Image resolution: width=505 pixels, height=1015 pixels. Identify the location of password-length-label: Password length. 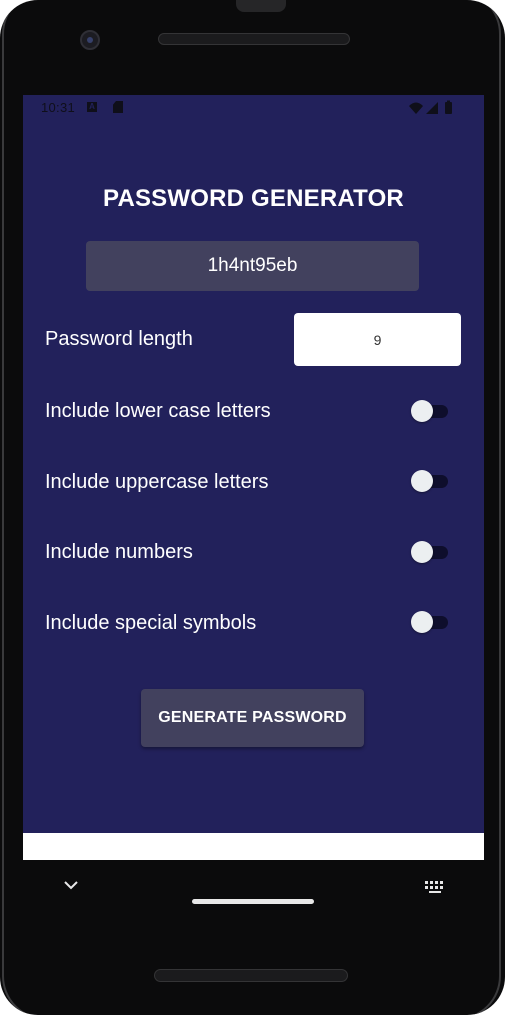
(119, 339).